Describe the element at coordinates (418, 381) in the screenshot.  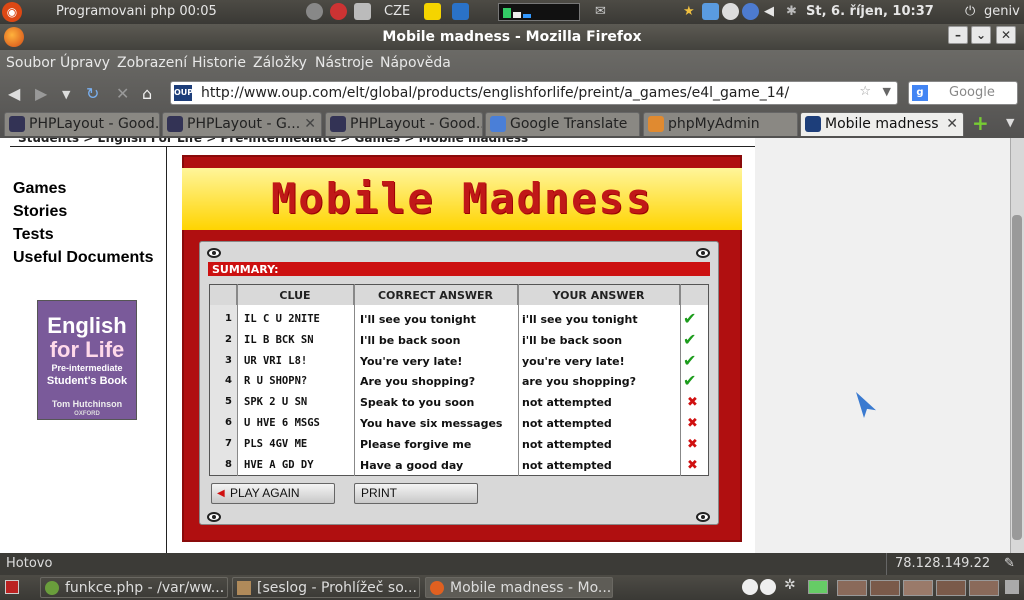
I see `row-correct-answer: Are you shopping?` at that location.